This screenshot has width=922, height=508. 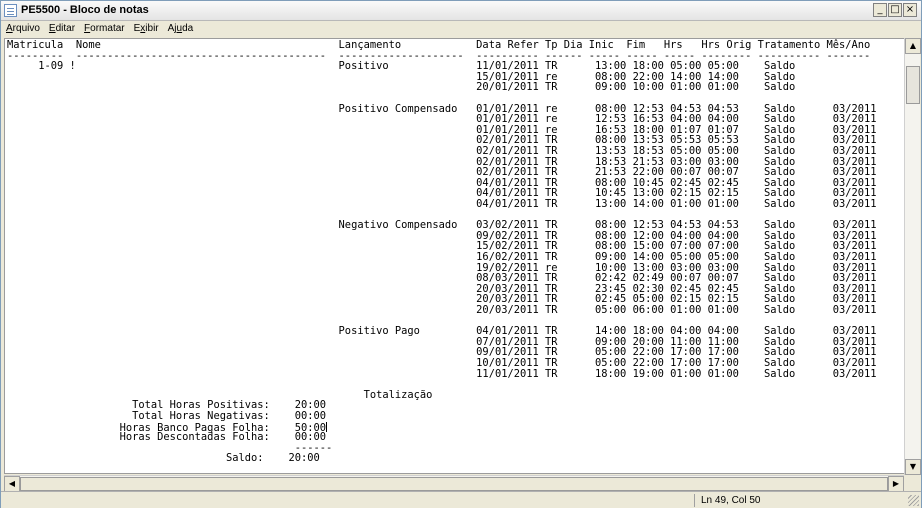 What do you see at coordinates (880, 10) in the screenshot?
I see `minimize-button: _` at bounding box center [880, 10].